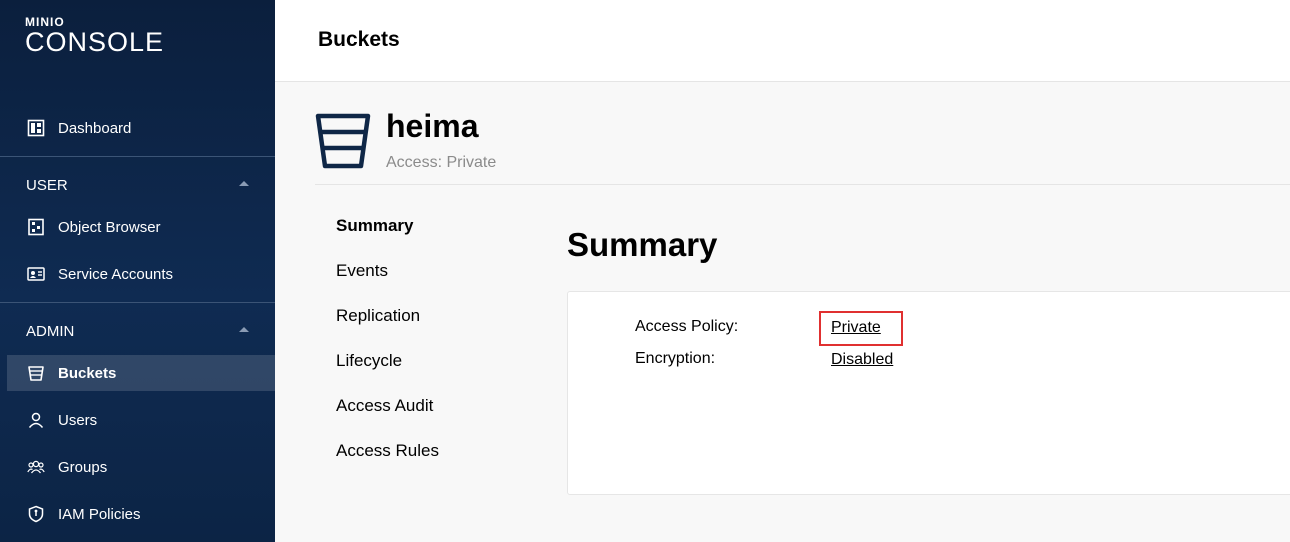  What do you see at coordinates (387, 451) in the screenshot?
I see `tab-access-rules: Access Rules` at bounding box center [387, 451].